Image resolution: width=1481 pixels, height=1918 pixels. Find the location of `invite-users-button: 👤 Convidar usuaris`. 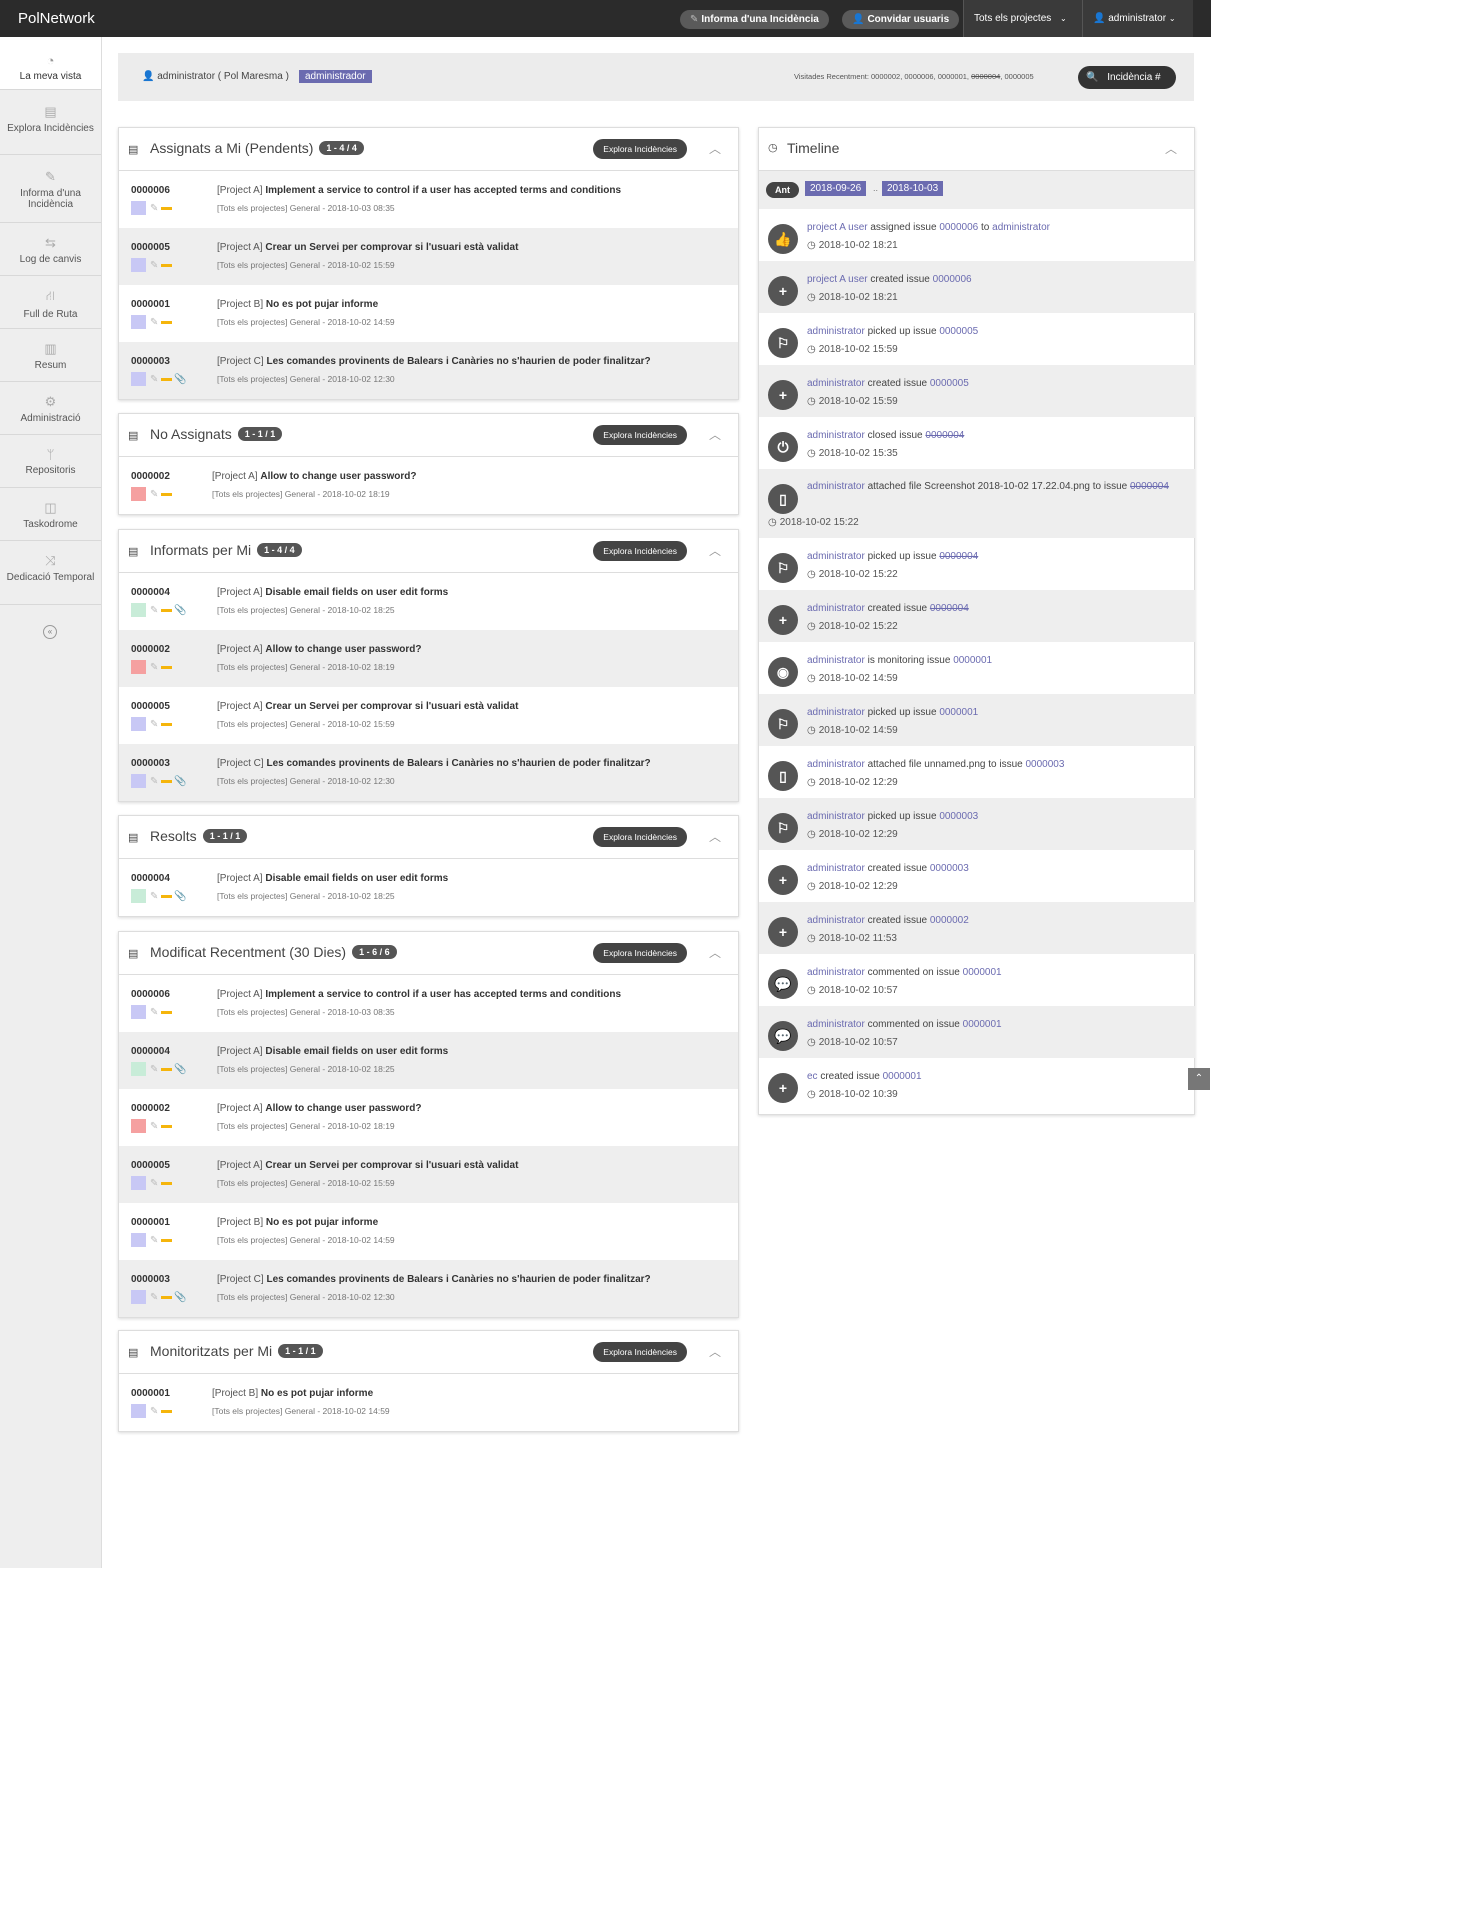

invite-users-button: 👤 Convidar usuaris is located at coordinates (901, 19).